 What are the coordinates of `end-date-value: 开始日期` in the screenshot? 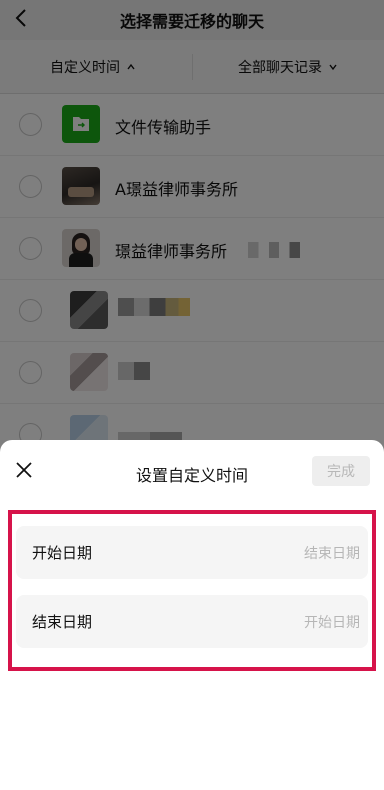 It's located at (332, 623).